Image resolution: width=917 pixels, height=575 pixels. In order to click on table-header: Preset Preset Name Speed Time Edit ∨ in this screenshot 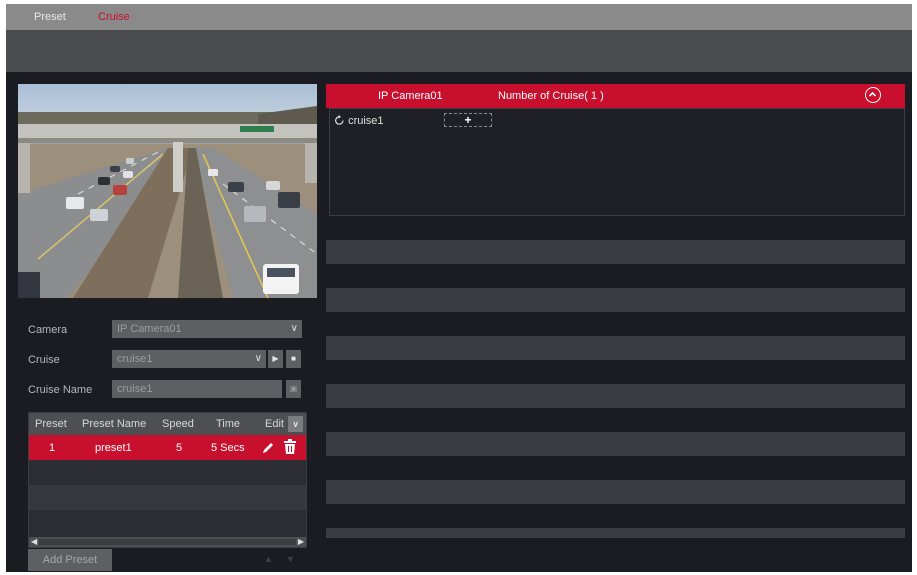, I will do `click(167, 424)`.